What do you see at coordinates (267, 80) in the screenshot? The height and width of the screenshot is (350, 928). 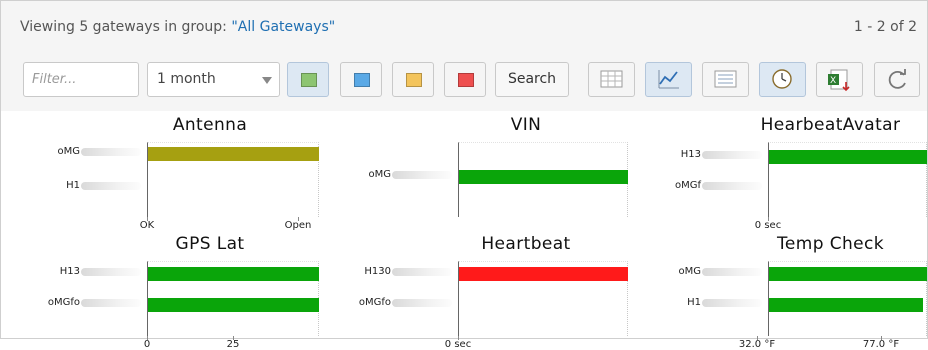 I see `dropdown-arrow-icon` at bounding box center [267, 80].